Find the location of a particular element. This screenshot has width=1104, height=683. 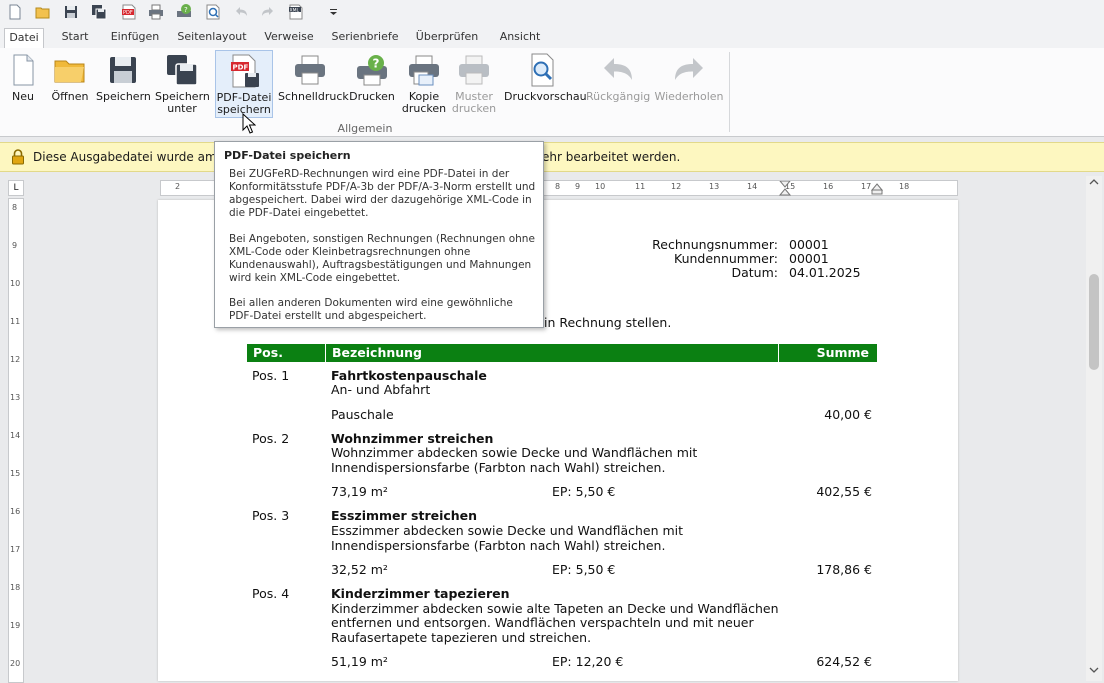

redo-button: Wiederholen is located at coordinates (689, 84).